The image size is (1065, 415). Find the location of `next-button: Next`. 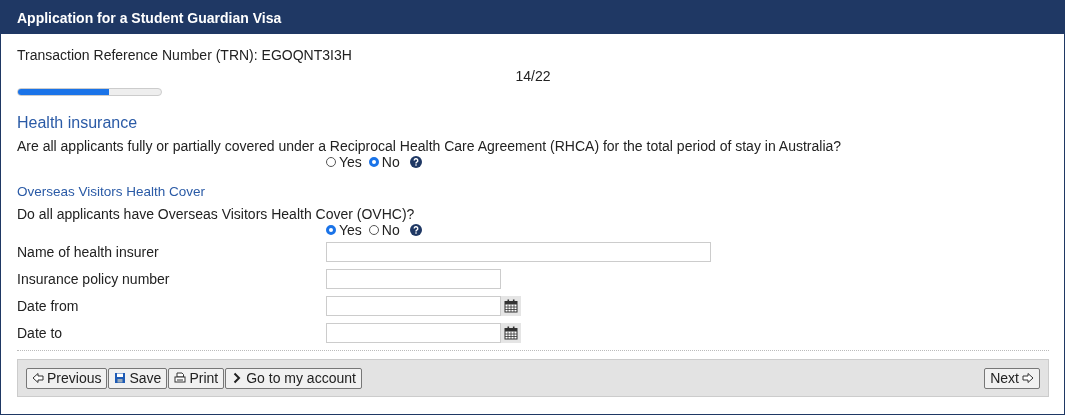

next-button: Next is located at coordinates (1012, 378).